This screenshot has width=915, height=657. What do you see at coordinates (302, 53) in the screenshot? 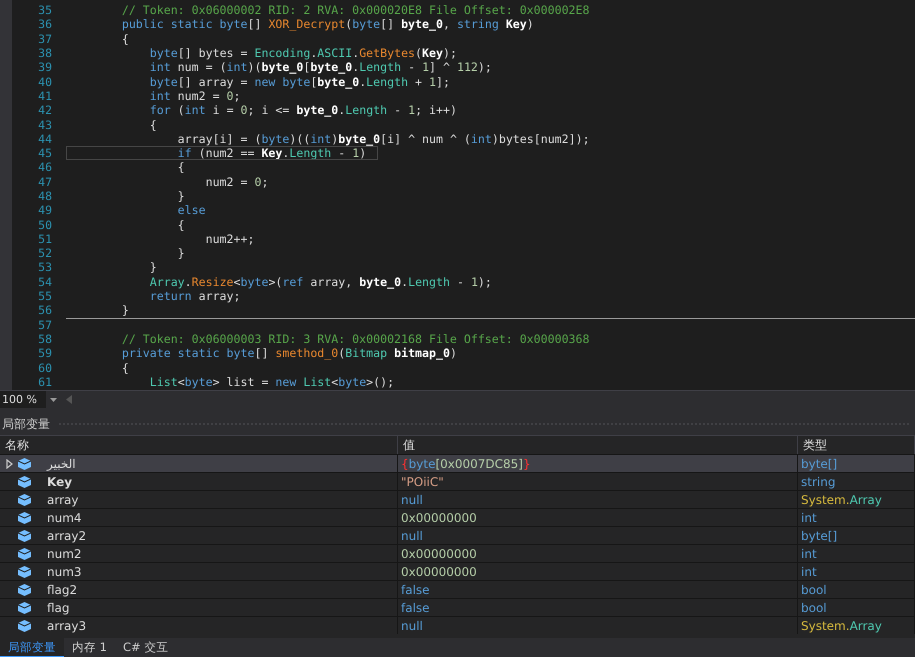
I see `code-line: byte[] bytes = Encoding.ASCII.GetBytes(Key);` at bounding box center [302, 53].